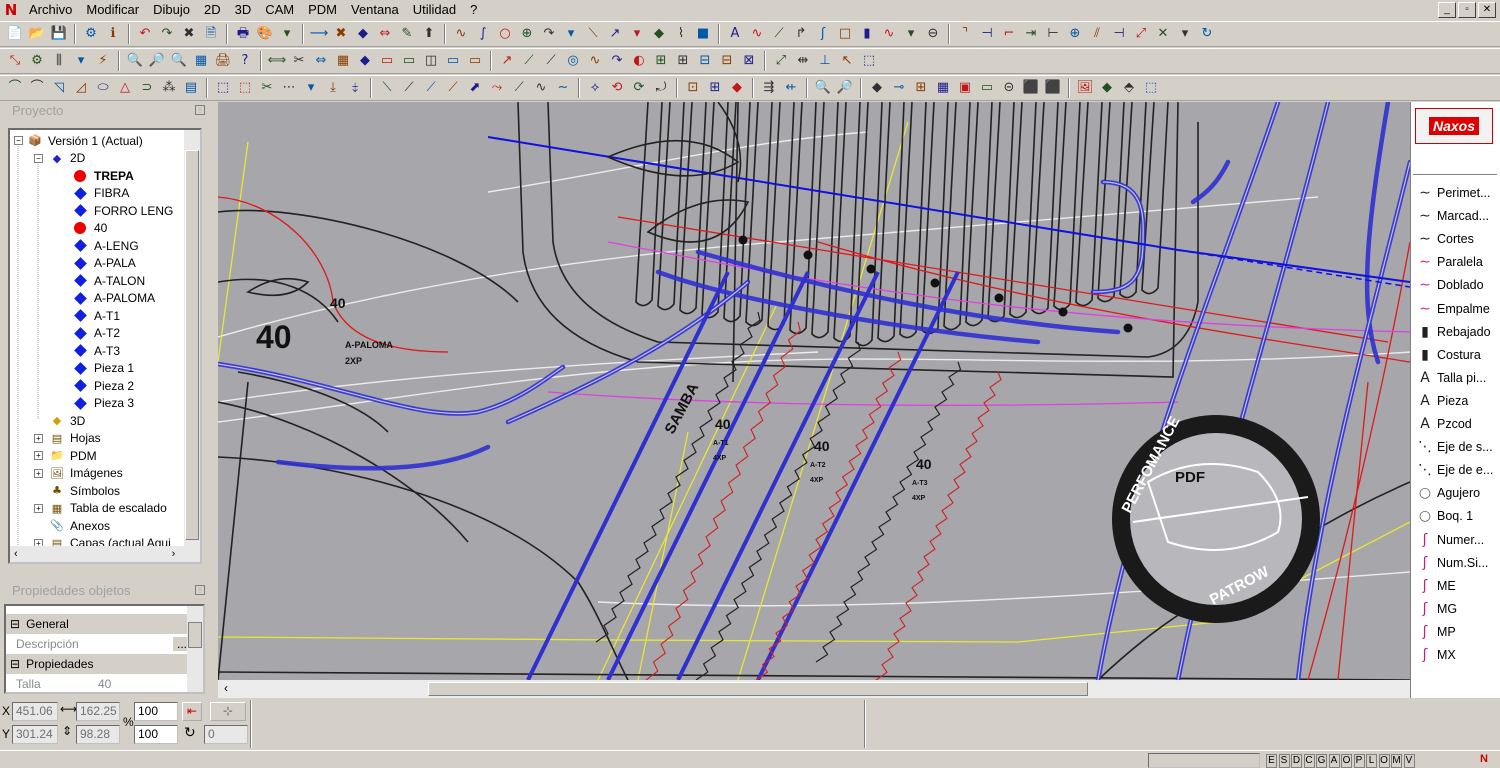  I want to click on toolbar-tool-icon: ⟍, so click(593, 34).